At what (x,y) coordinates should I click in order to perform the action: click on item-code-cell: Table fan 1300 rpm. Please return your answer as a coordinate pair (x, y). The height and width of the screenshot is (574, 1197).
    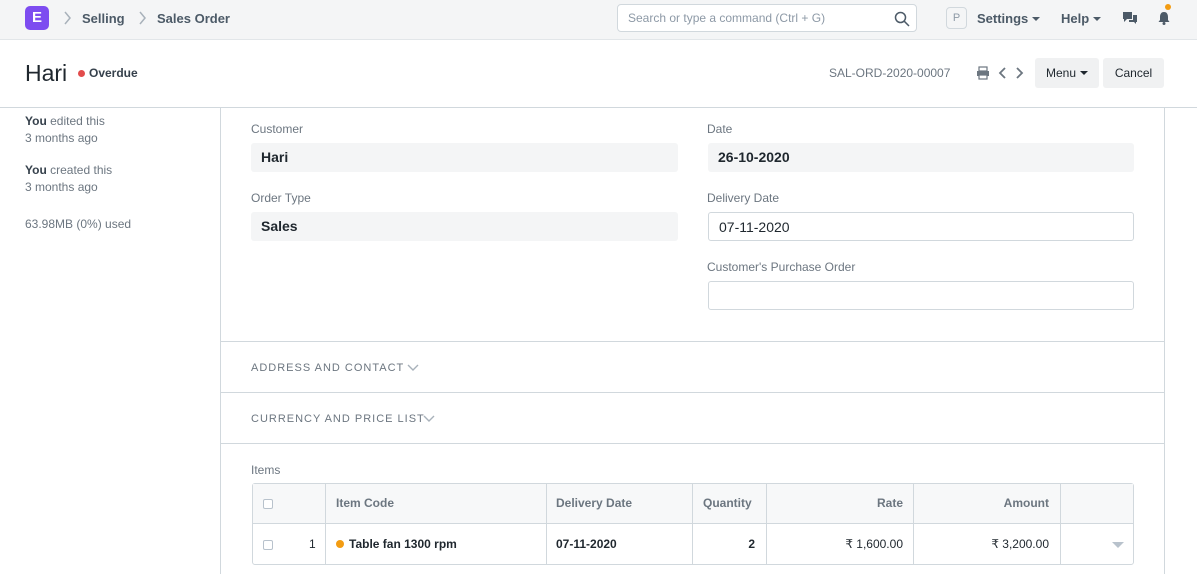
    Looking at the image, I should click on (403, 544).